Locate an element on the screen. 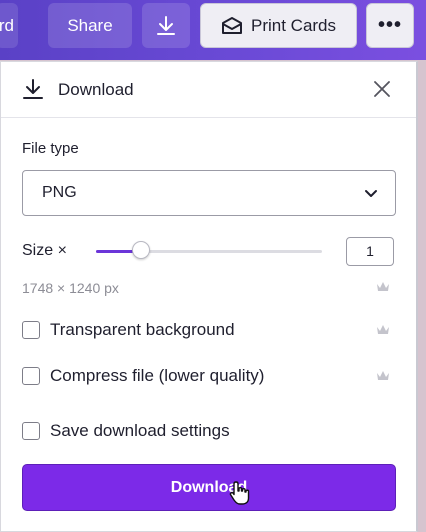 Image resolution: width=426 pixels, height=532 pixels. print-cards-button: Print Cards is located at coordinates (278, 25).